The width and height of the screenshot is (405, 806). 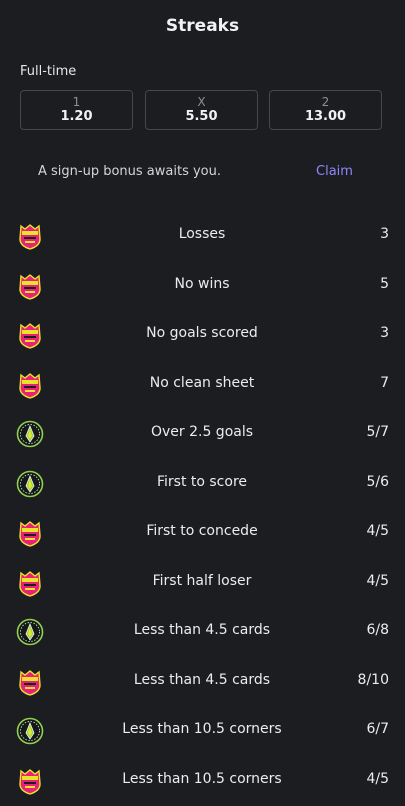 I want to click on streak-row: Less than 10.5 corners 4/5, so click(x=202, y=780).